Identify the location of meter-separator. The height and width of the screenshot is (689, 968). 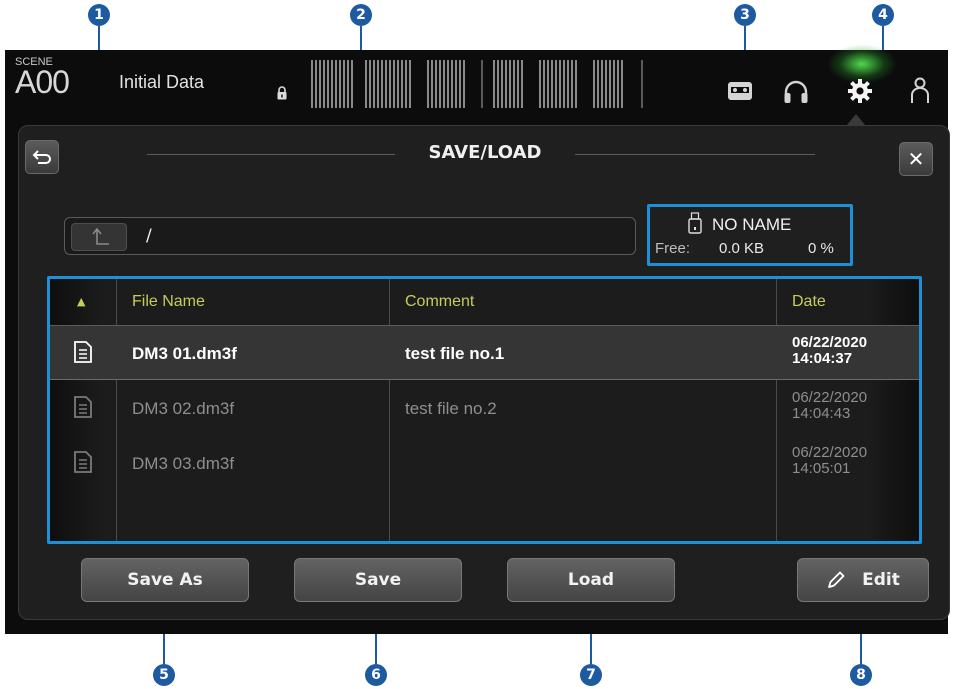
(482, 84).